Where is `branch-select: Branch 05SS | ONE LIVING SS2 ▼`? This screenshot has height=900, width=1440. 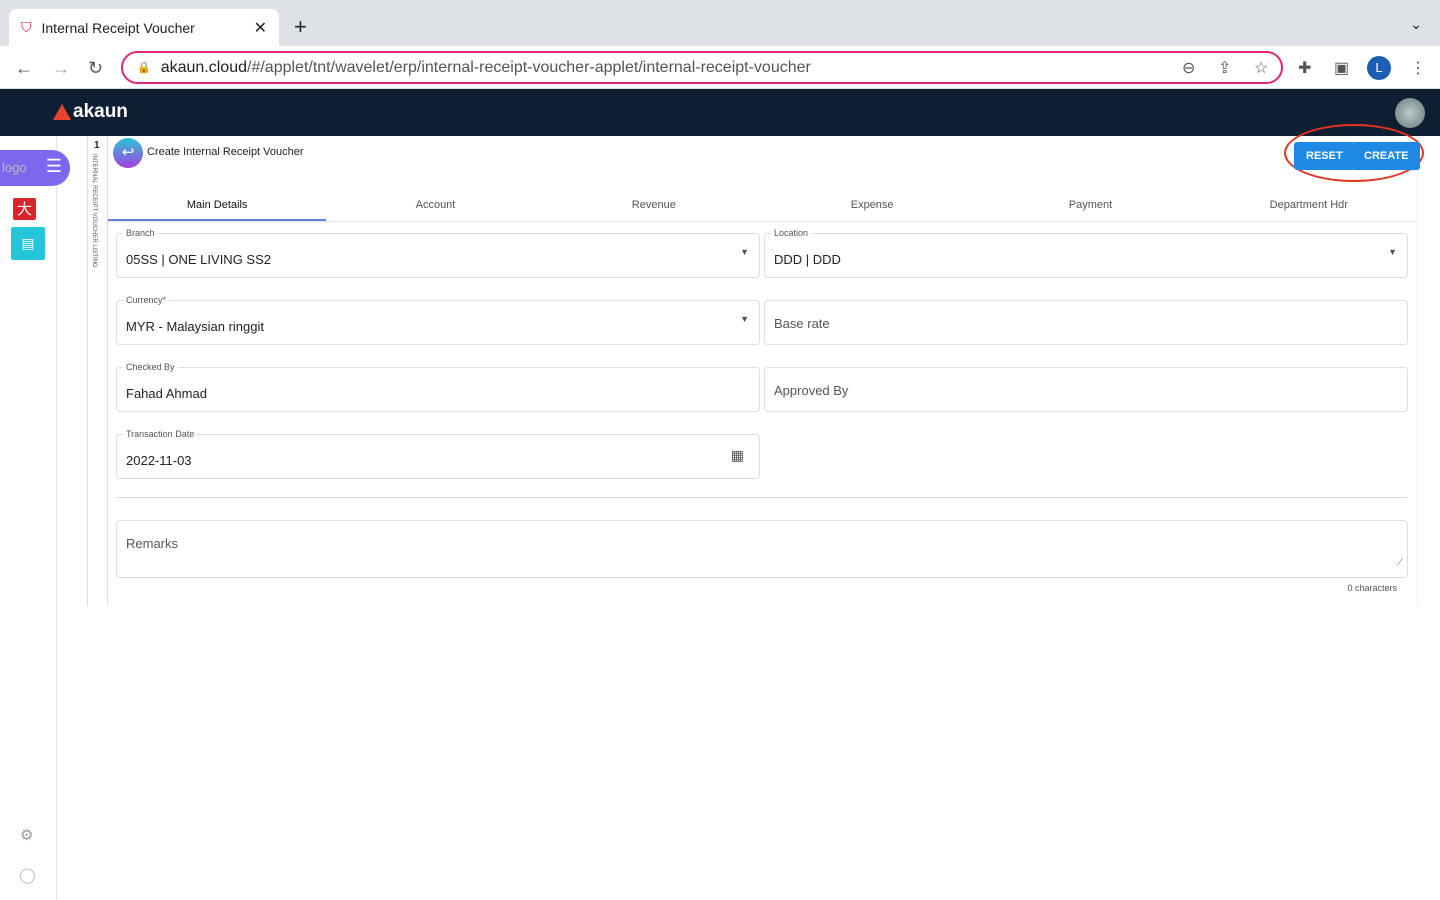
branch-select: Branch 05SS | ONE LIVING SS2 ▼ is located at coordinates (438, 253).